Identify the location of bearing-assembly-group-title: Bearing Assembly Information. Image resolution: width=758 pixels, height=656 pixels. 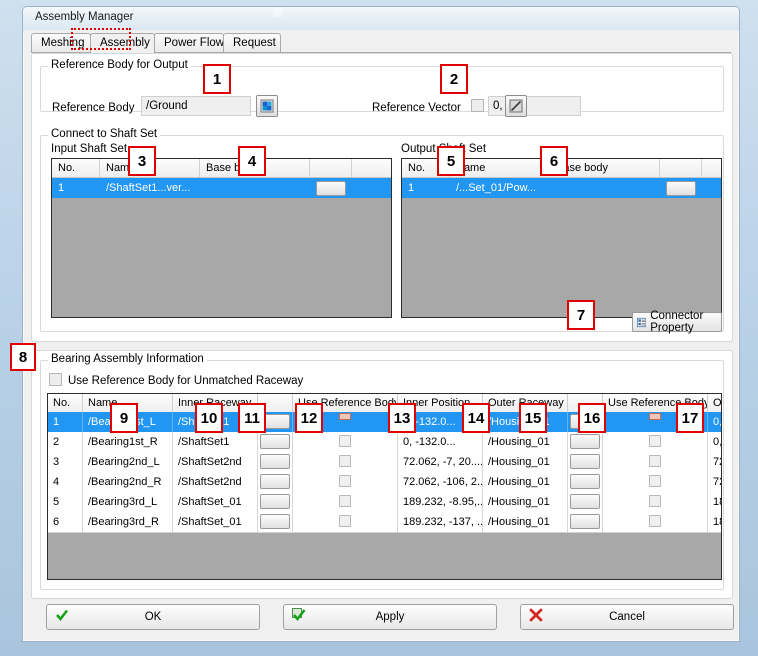
(127, 359).